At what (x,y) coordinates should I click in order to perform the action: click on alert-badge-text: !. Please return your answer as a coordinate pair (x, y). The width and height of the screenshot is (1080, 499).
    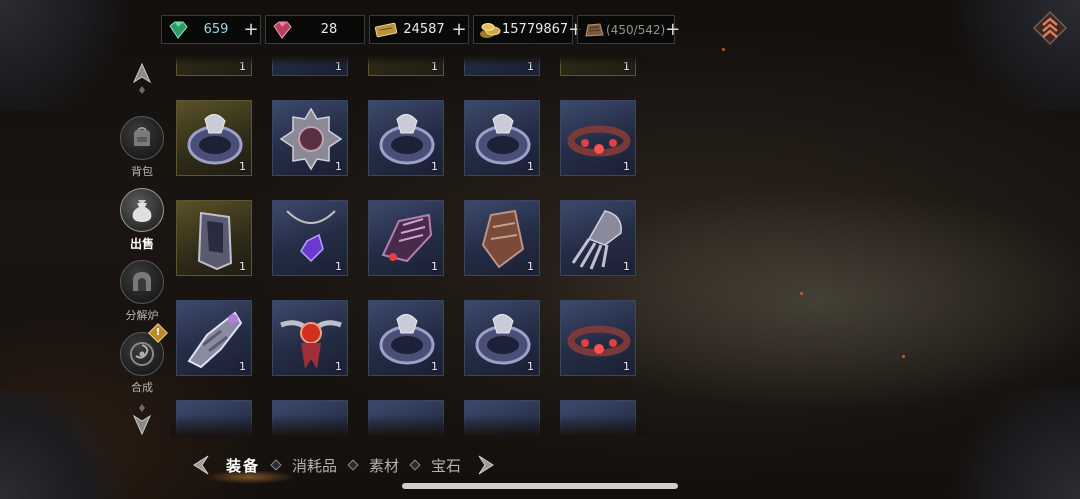
    Looking at the image, I should click on (158, 332).